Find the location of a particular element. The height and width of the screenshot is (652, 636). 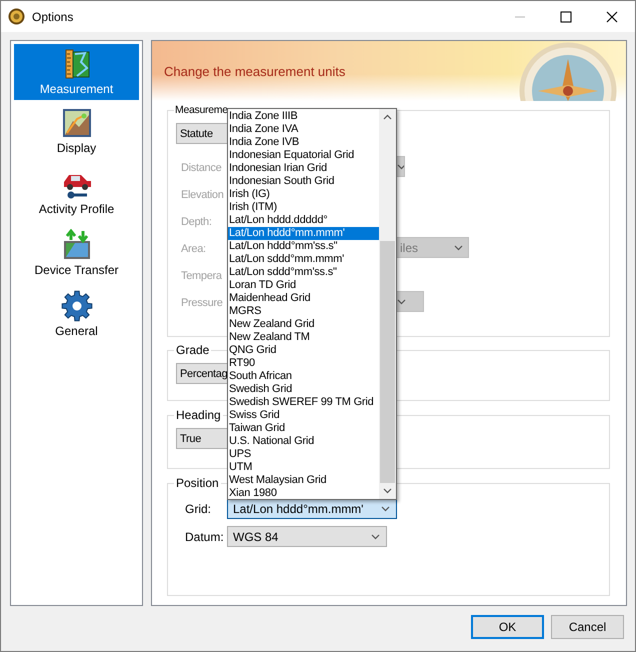

list-option: Taiwan Grid is located at coordinates (303, 428).